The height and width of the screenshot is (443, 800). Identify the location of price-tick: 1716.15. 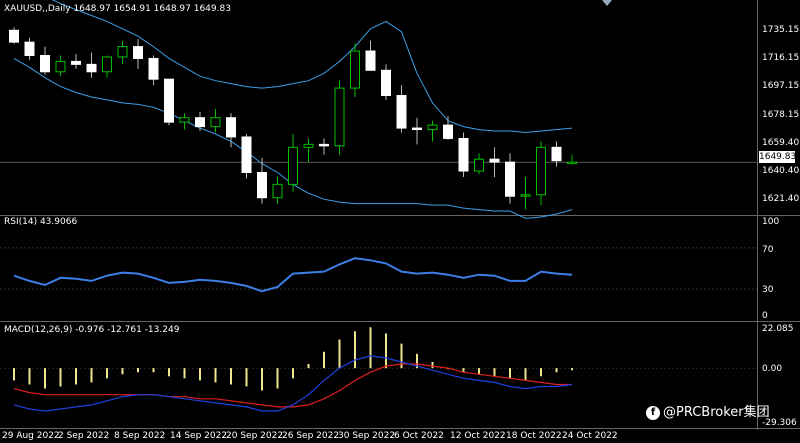
(781, 58).